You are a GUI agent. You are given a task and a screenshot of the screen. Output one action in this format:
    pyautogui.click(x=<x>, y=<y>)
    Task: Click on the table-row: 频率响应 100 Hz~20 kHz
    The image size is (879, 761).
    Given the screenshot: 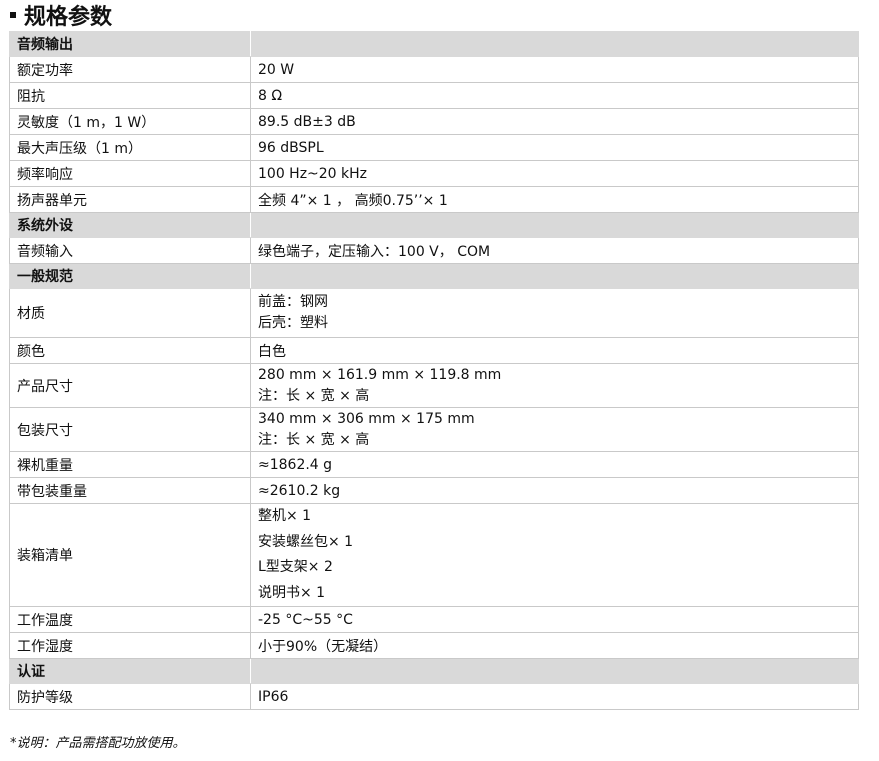 What is the action you would take?
    pyautogui.click(x=434, y=173)
    